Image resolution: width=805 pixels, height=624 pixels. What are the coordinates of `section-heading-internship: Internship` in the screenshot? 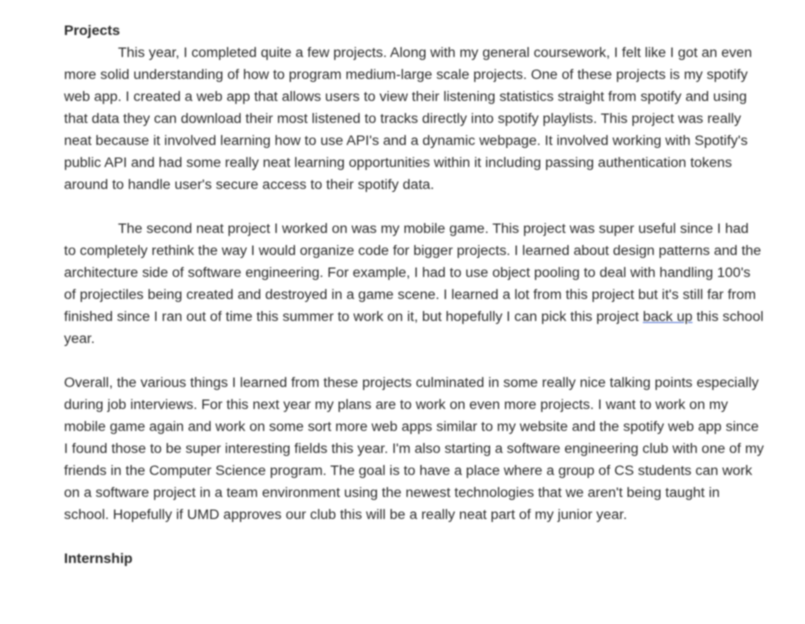 It's located at (98, 559).